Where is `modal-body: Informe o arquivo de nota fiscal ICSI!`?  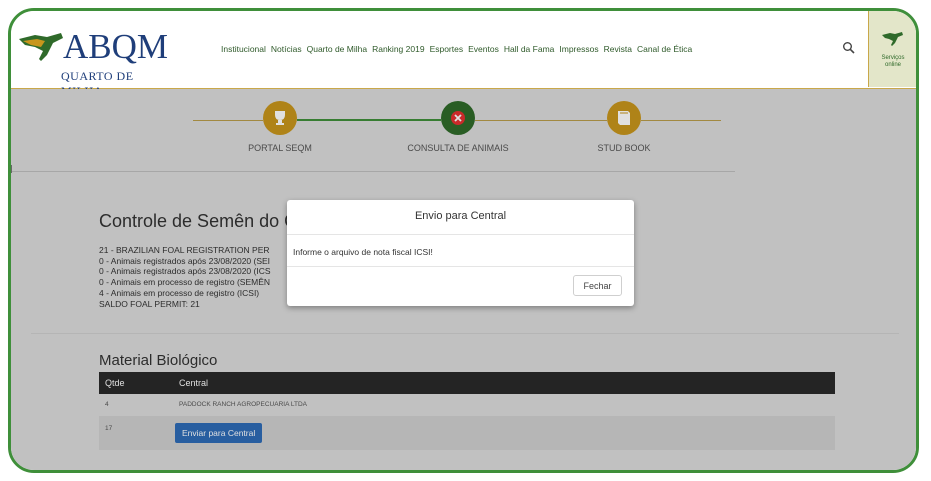 modal-body: Informe o arquivo de nota fiscal ICSI! is located at coordinates (460, 250).